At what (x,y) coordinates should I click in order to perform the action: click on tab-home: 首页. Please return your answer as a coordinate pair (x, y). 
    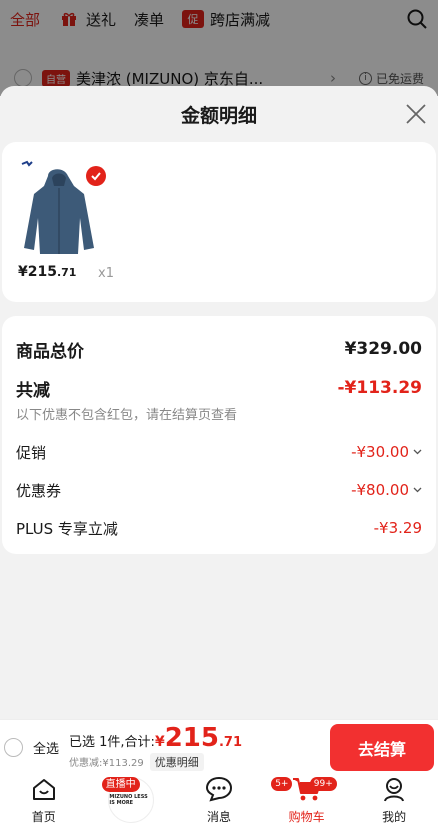
    Looking at the image, I should click on (44, 801).